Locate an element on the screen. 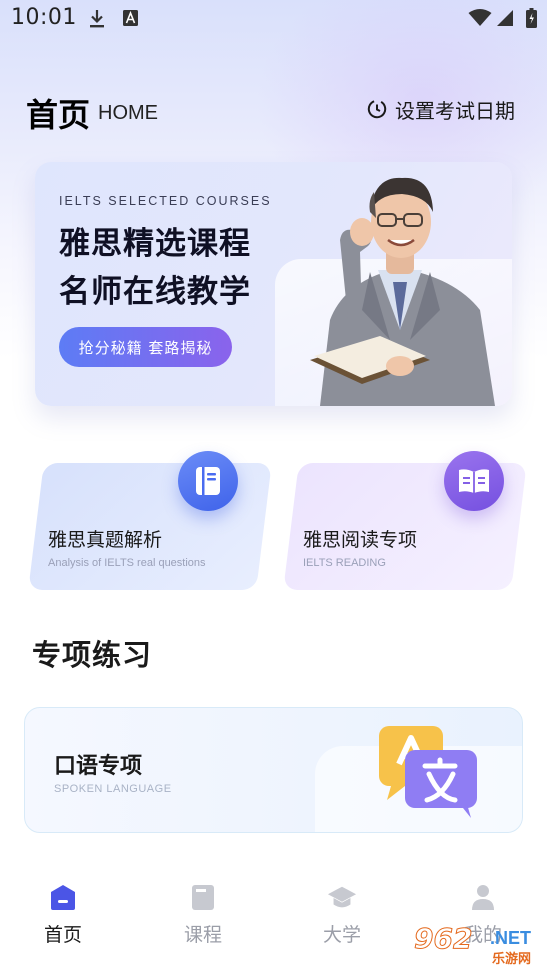 The image size is (547, 974). page-subtitle: HOME is located at coordinates (128, 113).